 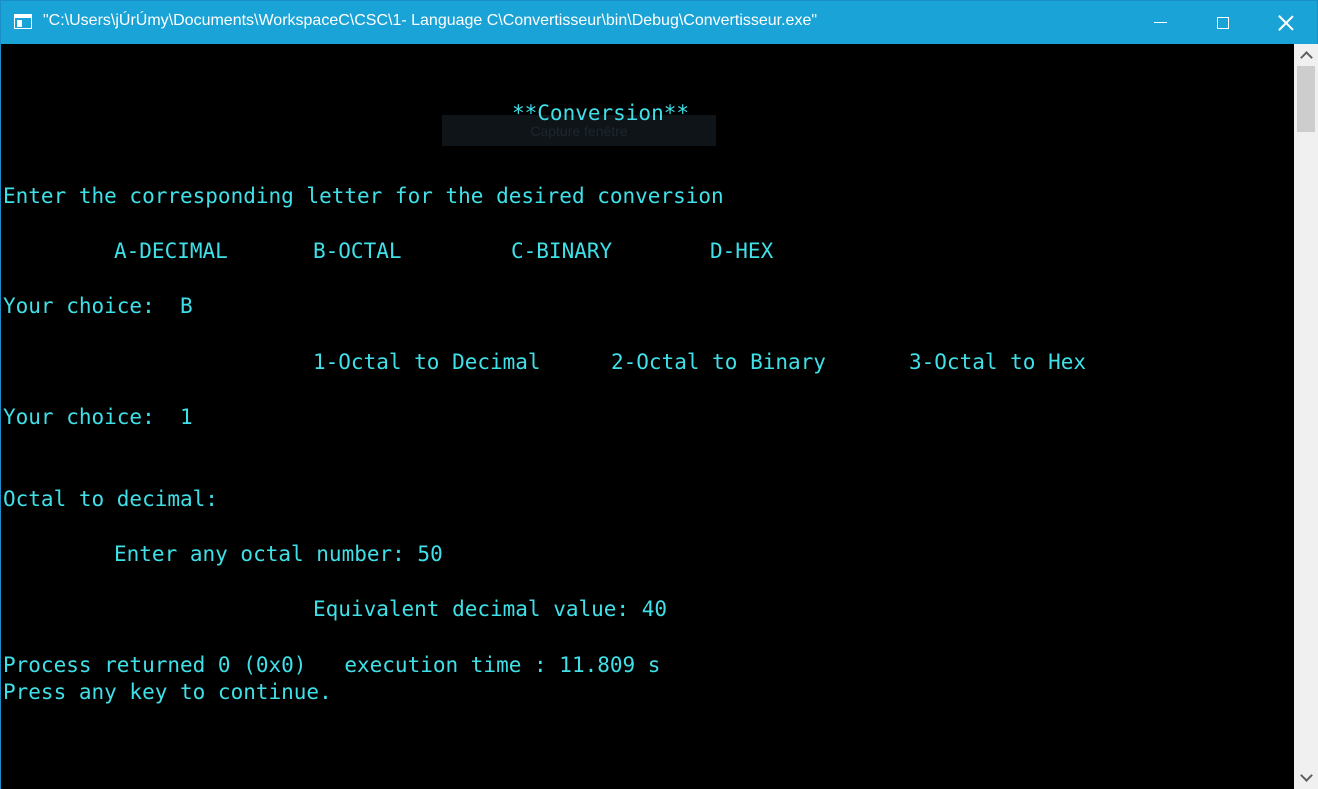 What do you see at coordinates (98, 417) in the screenshot?
I see `second-choice-line: Your choice: 1` at bounding box center [98, 417].